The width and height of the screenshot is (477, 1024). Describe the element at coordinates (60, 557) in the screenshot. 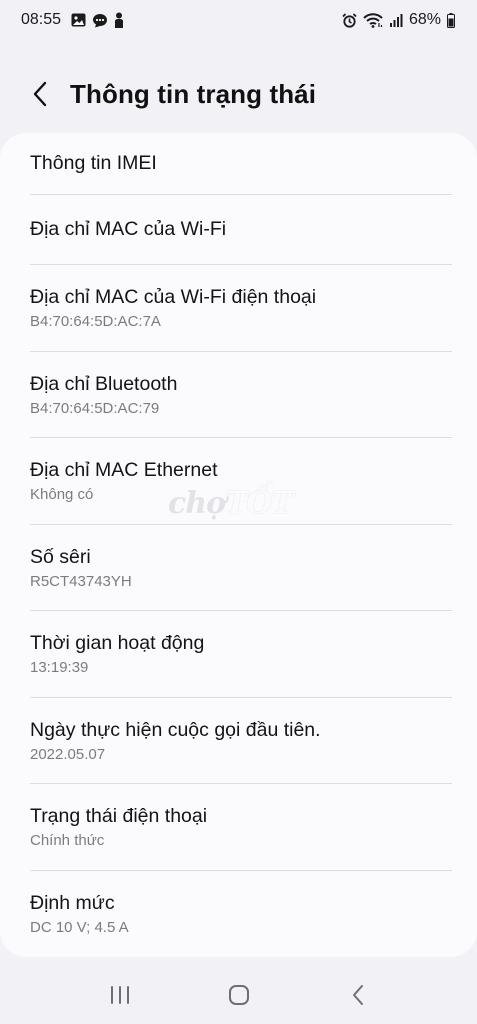

I see `list-item-title: Số sêri` at that location.